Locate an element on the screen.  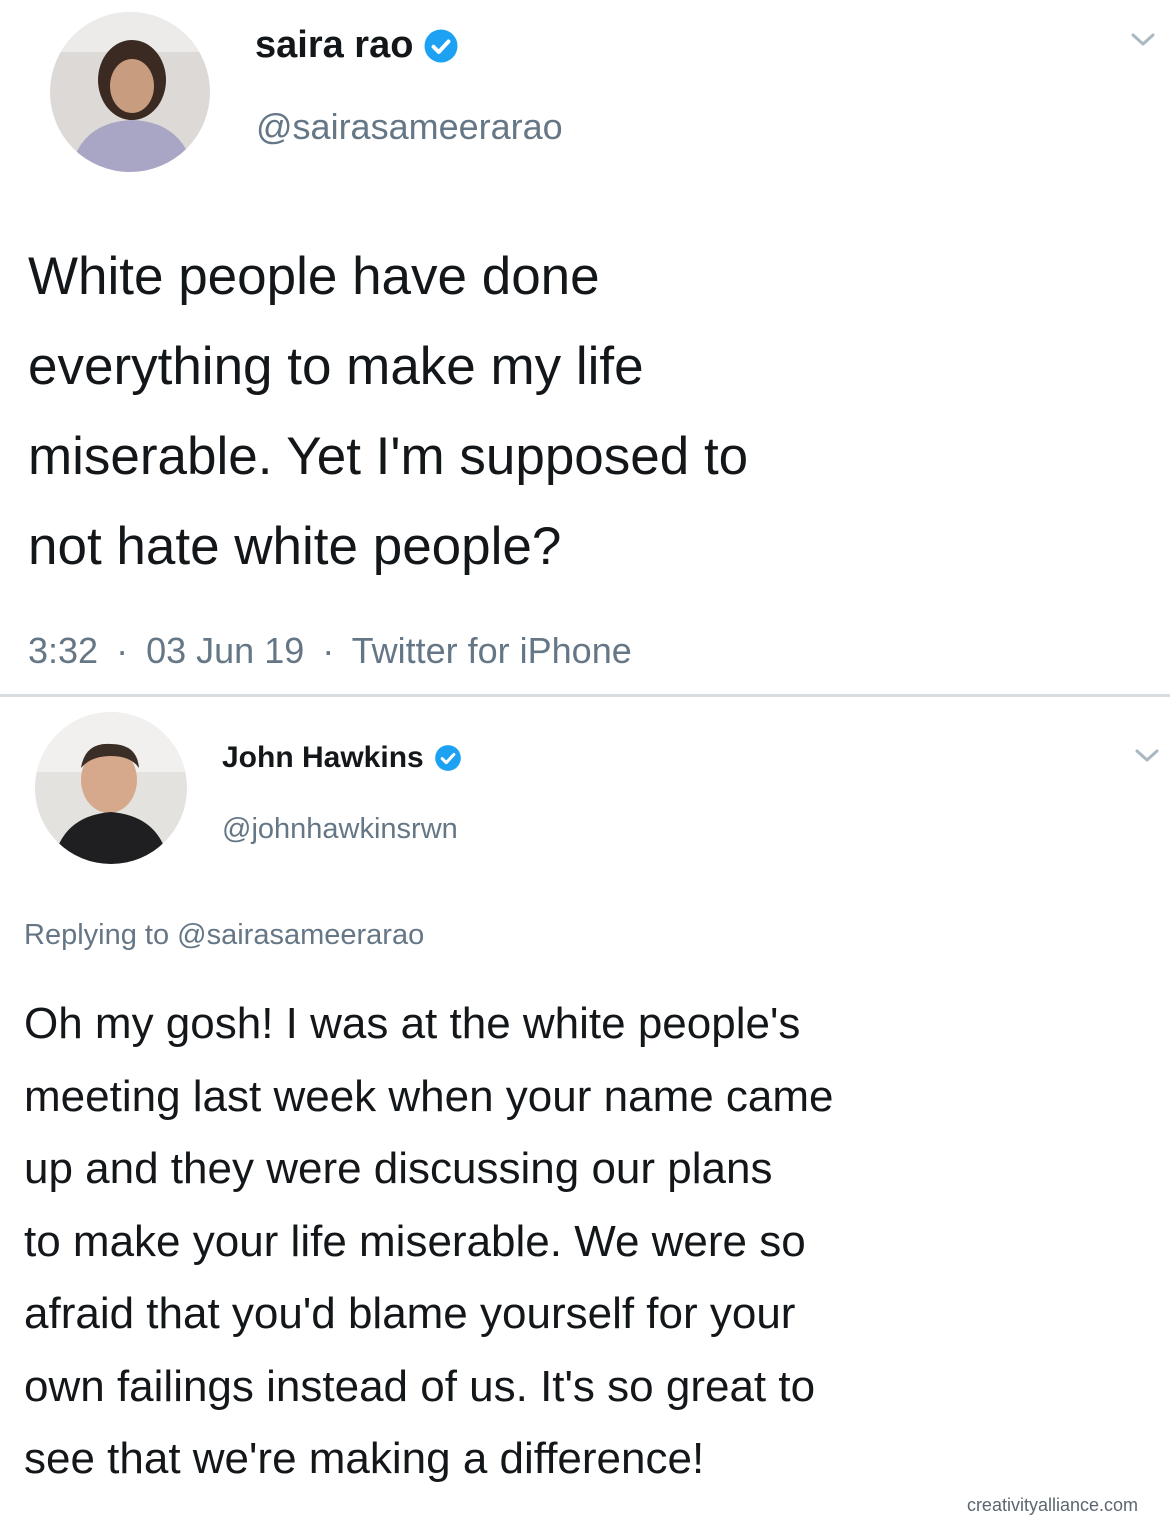
author-handle: @johnhawkinsrwn is located at coordinates (340, 829).